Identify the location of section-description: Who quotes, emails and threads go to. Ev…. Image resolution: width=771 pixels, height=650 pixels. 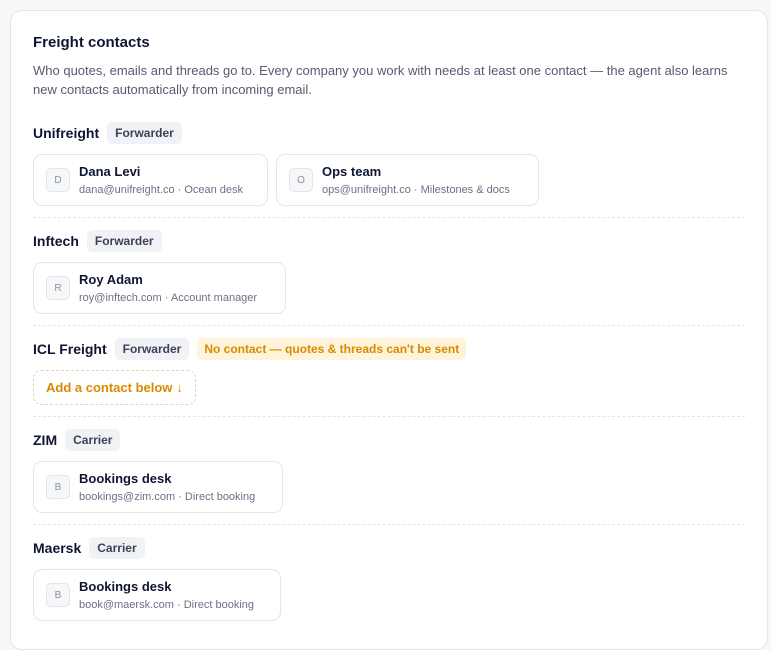
(380, 80).